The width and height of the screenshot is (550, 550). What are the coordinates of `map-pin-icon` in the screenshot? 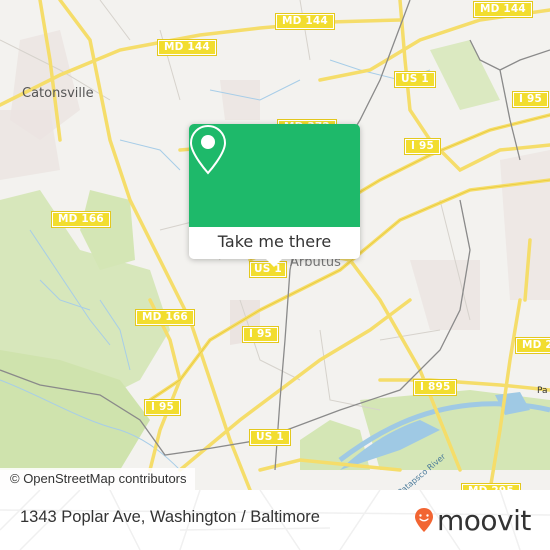 It's located at (208, 149).